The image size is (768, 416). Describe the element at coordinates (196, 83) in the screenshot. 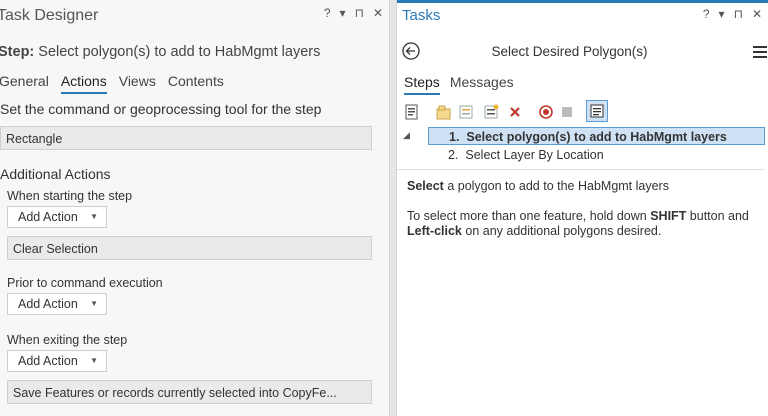

I see `tab-contents: Contents` at that location.